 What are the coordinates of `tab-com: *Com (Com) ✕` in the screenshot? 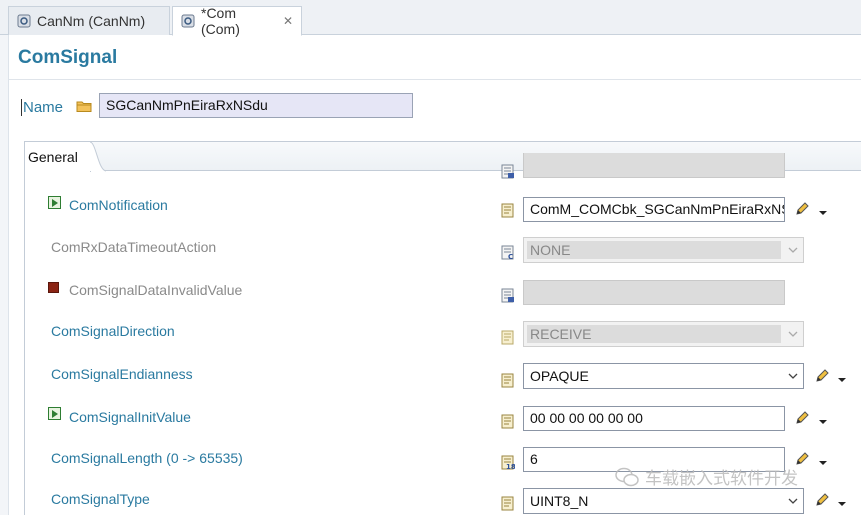 It's located at (237, 21).